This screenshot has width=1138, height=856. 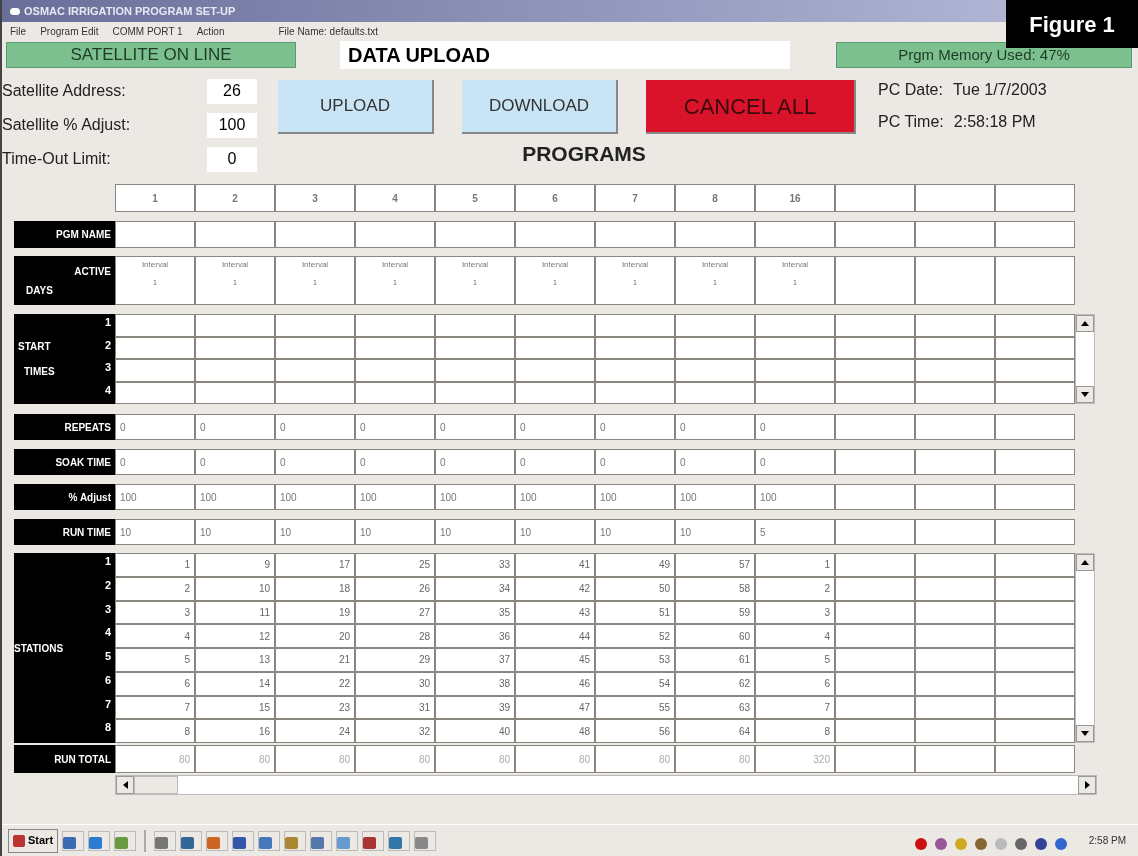 I want to click on input-field: 0, so click(x=232, y=159).